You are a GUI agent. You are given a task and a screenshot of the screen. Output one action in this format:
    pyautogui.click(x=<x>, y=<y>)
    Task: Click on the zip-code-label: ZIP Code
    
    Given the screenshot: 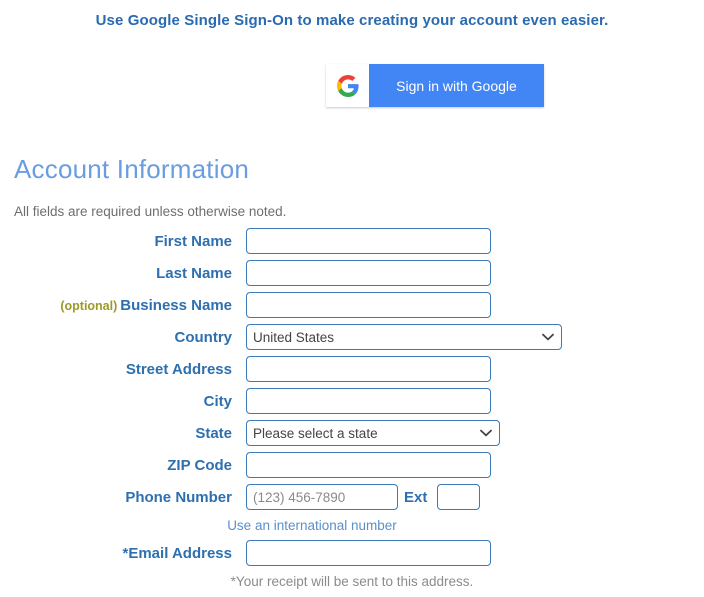 What is the action you would take?
    pyautogui.click(x=199, y=465)
    